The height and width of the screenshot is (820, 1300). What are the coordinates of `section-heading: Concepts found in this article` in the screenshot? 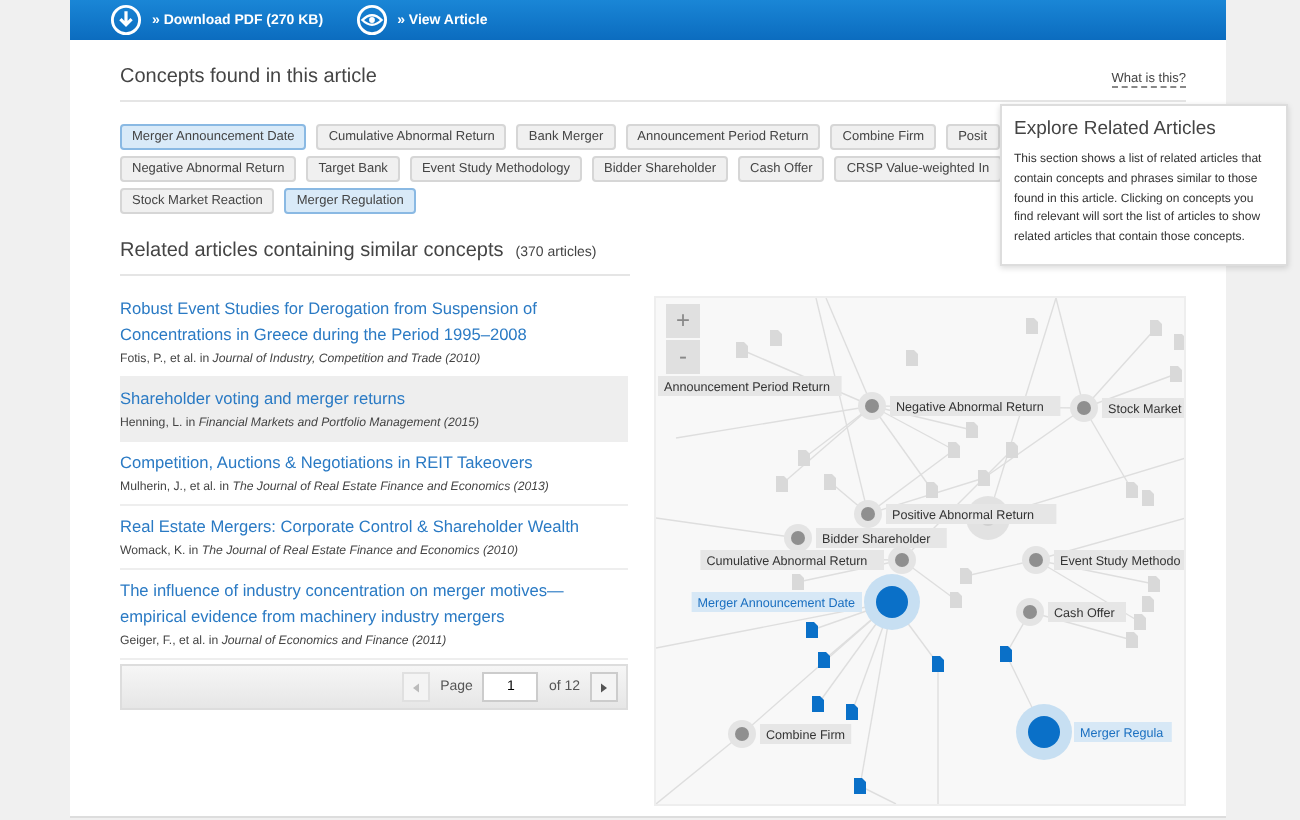 It's located at (248, 77).